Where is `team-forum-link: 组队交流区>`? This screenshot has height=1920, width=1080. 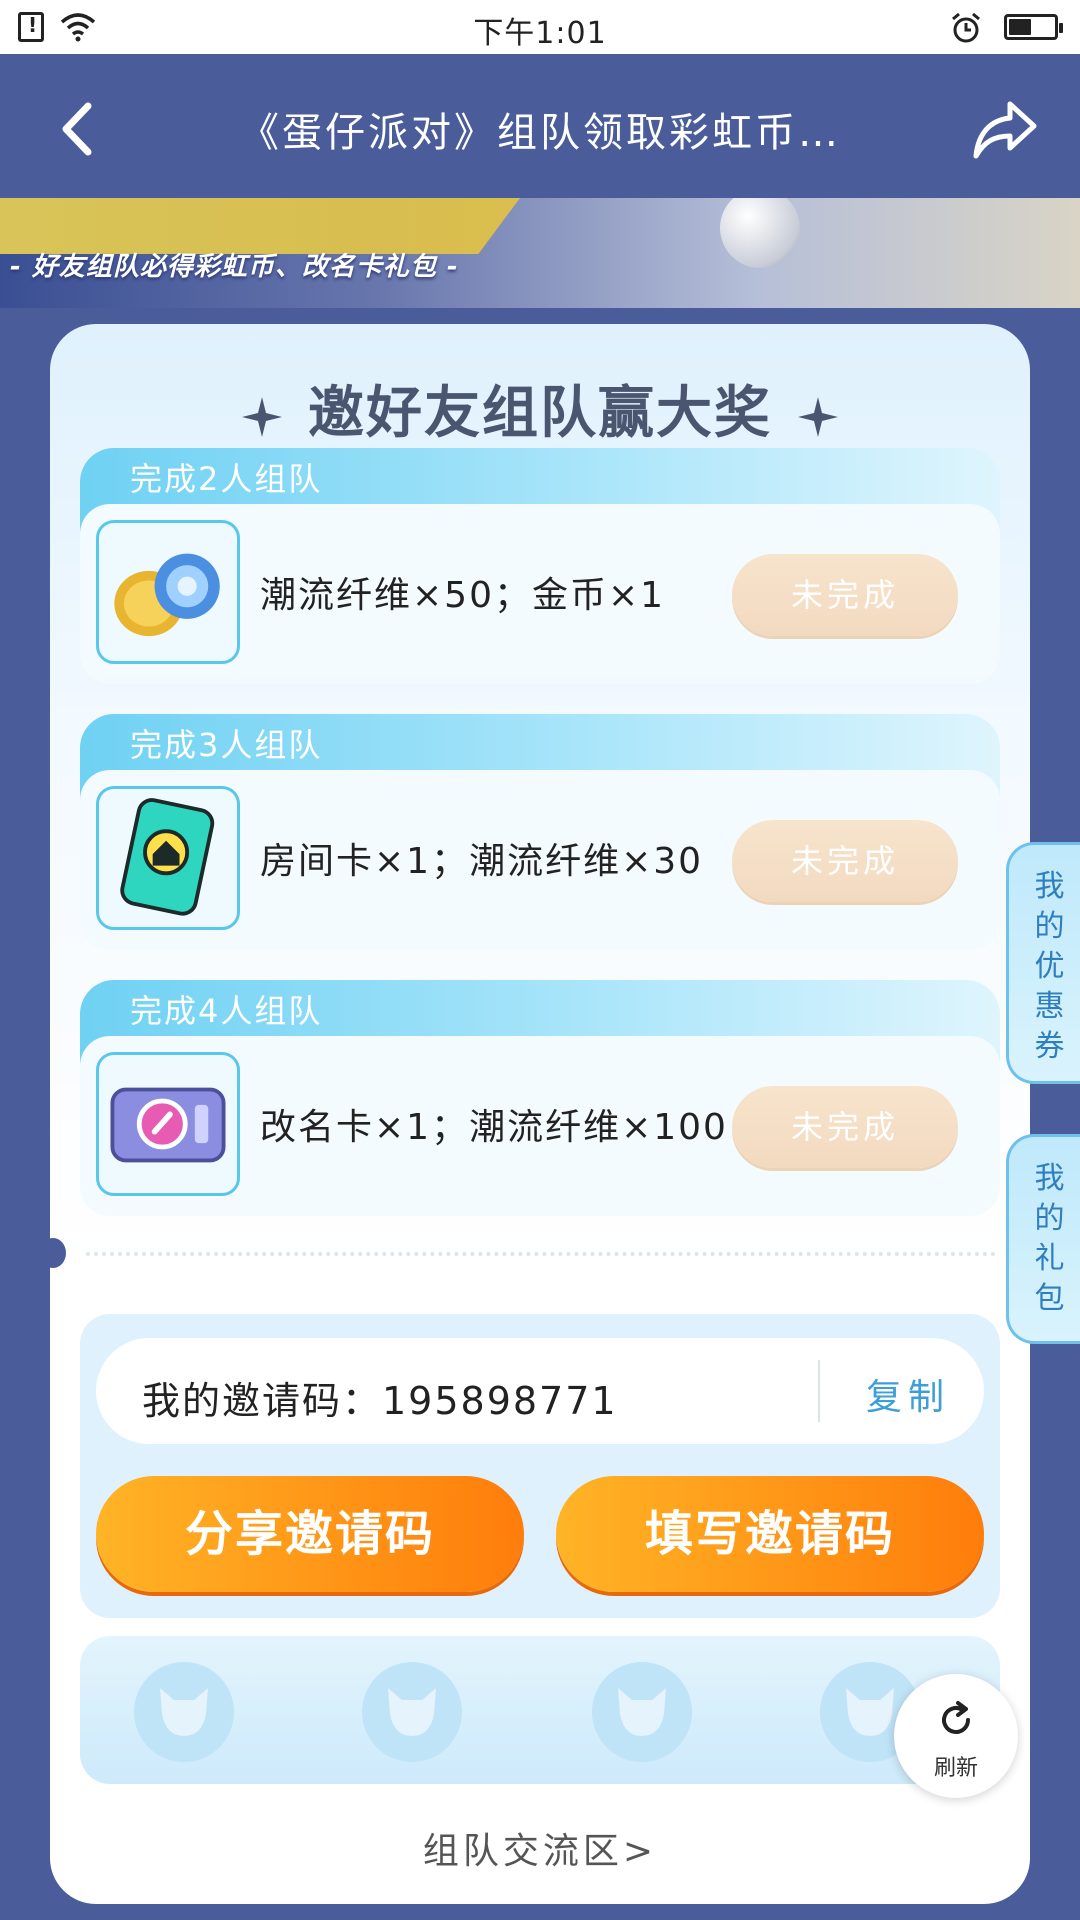
team-forum-link: 组队交流区> is located at coordinates (540, 1848).